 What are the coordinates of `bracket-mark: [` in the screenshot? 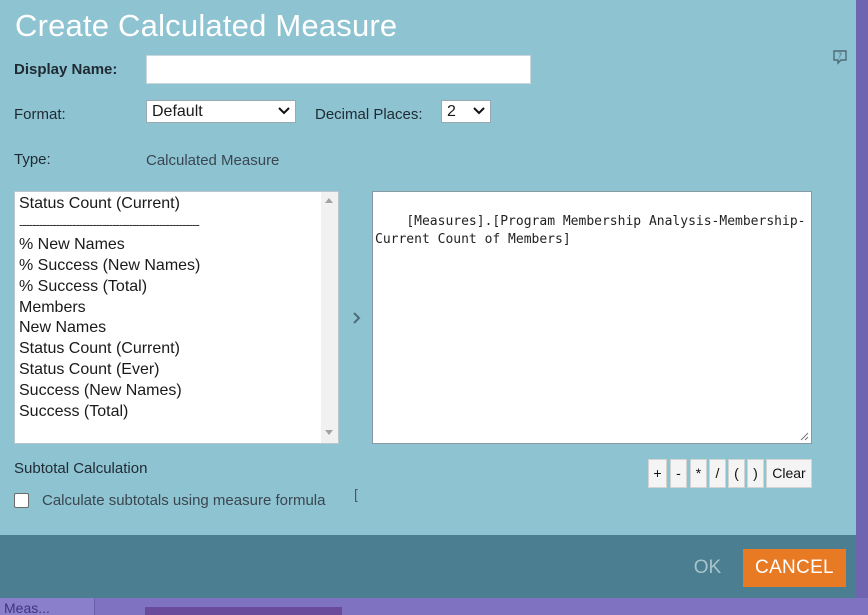 It's located at (356, 494).